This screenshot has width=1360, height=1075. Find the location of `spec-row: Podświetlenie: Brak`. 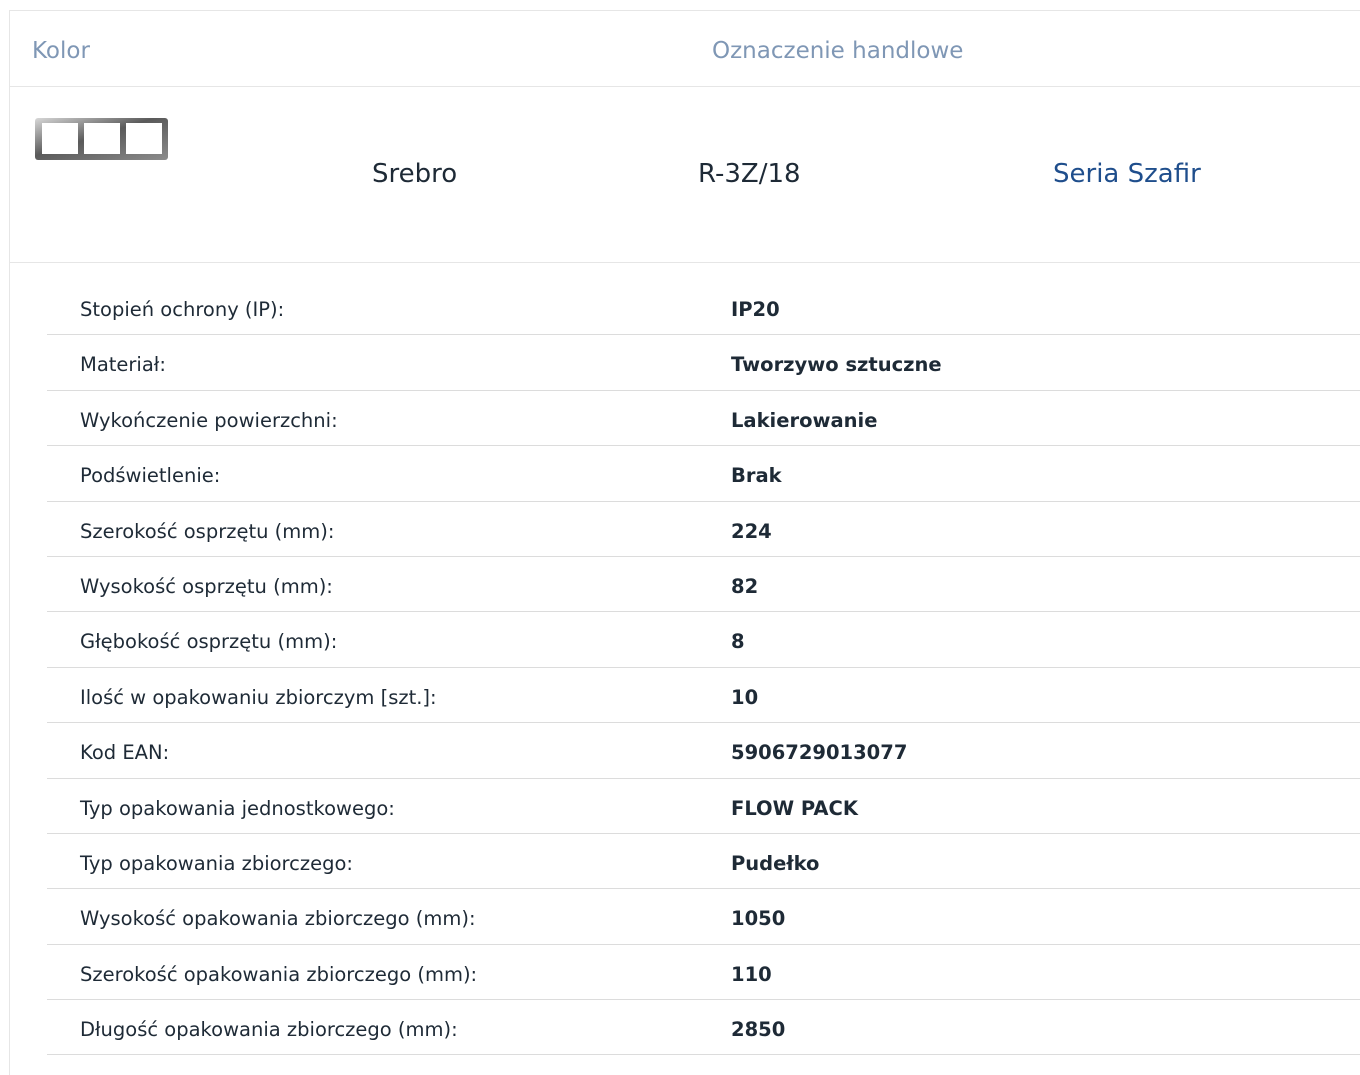

spec-row: Podświetlenie: Brak is located at coordinates (703, 474).